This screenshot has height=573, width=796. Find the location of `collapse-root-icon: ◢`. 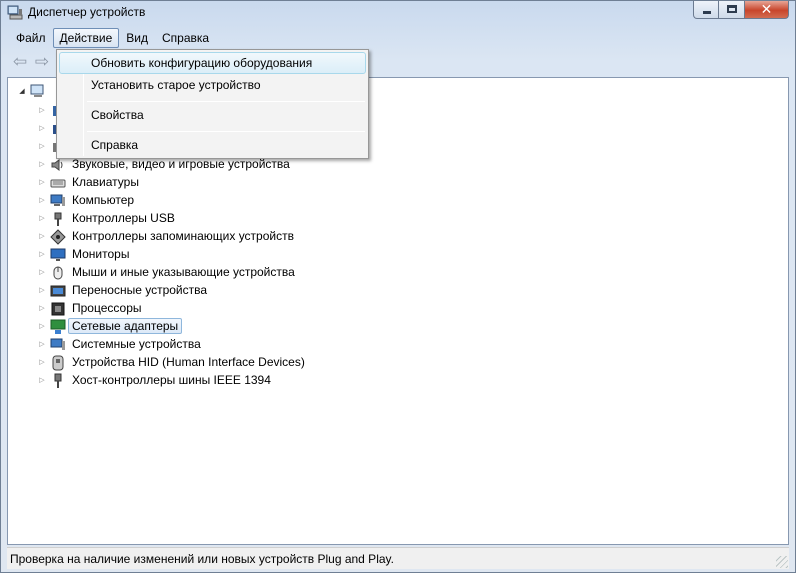

collapse-root-icon: ◢ is located at coordinates (22, 92).